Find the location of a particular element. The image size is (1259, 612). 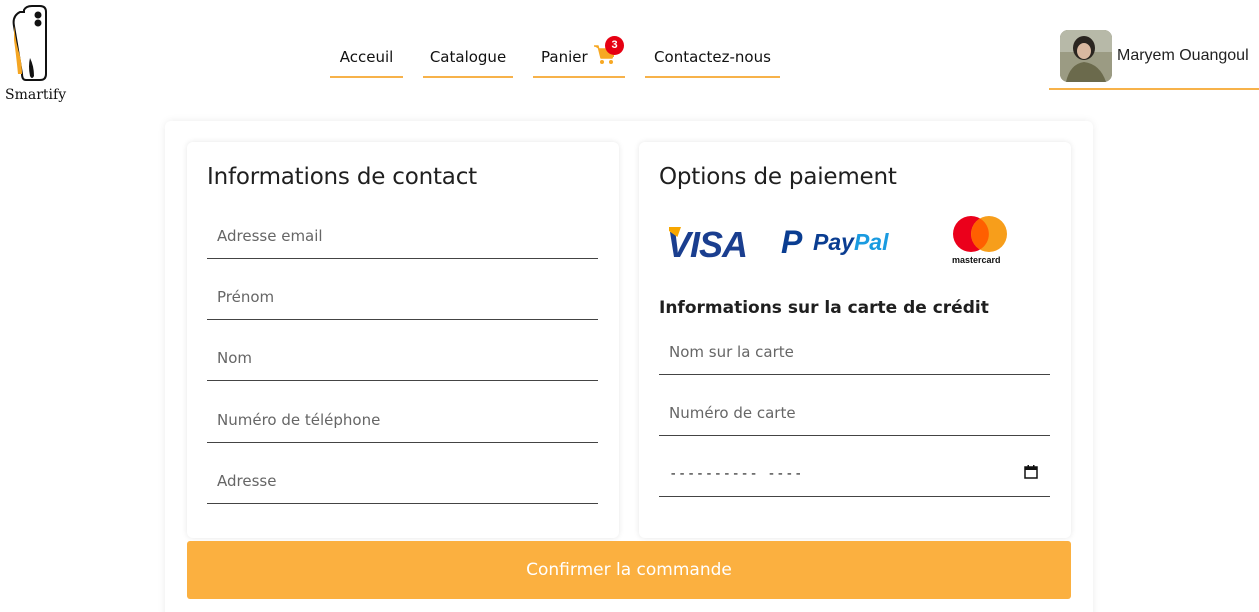

paypal-pal: Pal is located at coordinates (871, 242).